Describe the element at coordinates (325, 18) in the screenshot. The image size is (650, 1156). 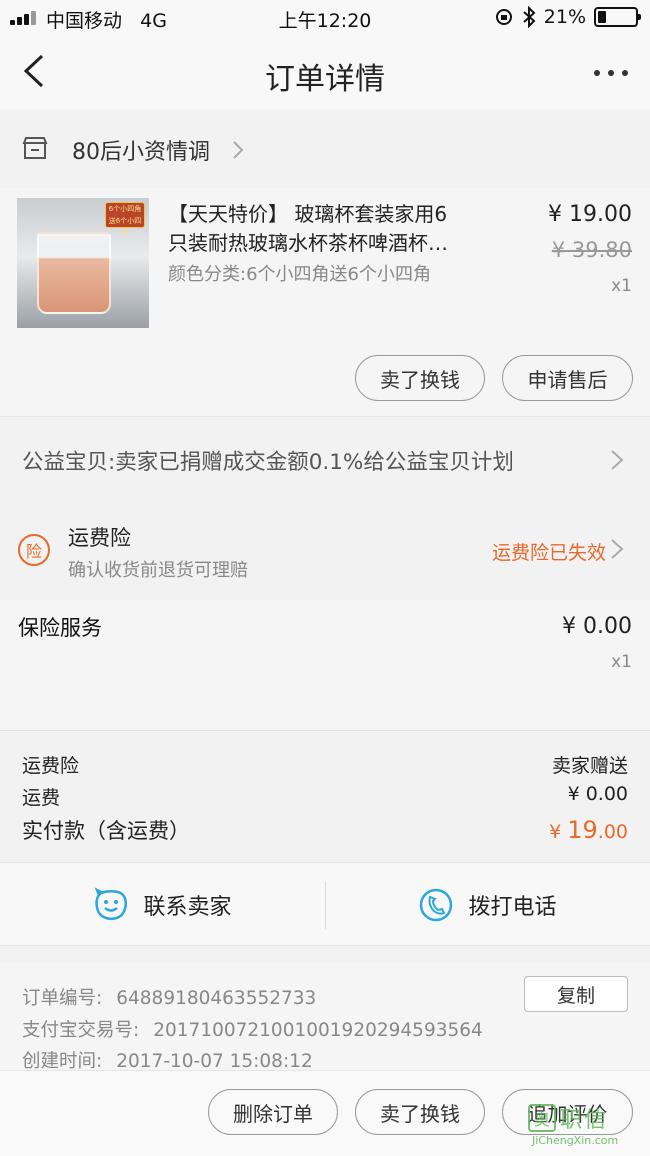
I see `status-bar: 中国移动 4G 上午12:20 21%` at that location.